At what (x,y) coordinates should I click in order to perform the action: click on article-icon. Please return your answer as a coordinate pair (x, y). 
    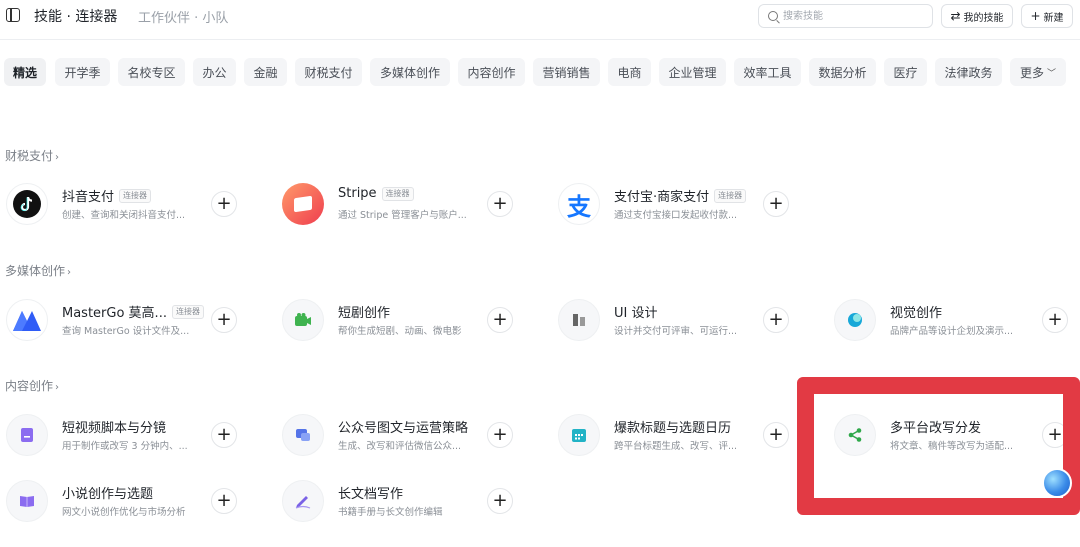
    Looking at the image, I should click on (303, 435).